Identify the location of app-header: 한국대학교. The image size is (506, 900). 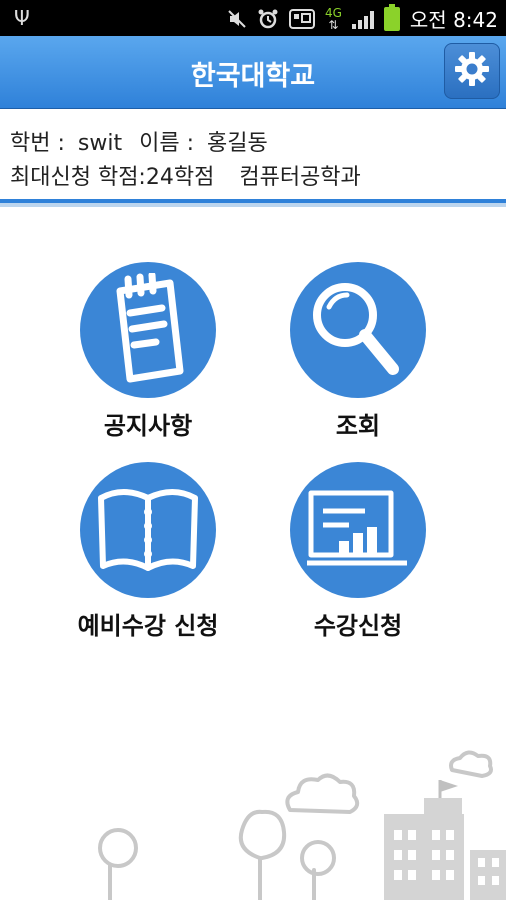
(253, 72).